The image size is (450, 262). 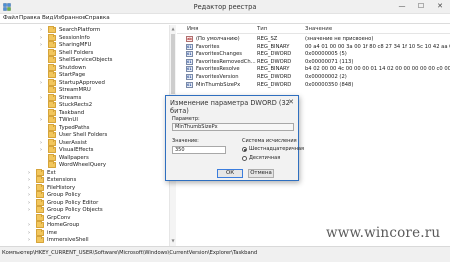 I want to click on menu-file: Файл, so click(x=10, y=18).